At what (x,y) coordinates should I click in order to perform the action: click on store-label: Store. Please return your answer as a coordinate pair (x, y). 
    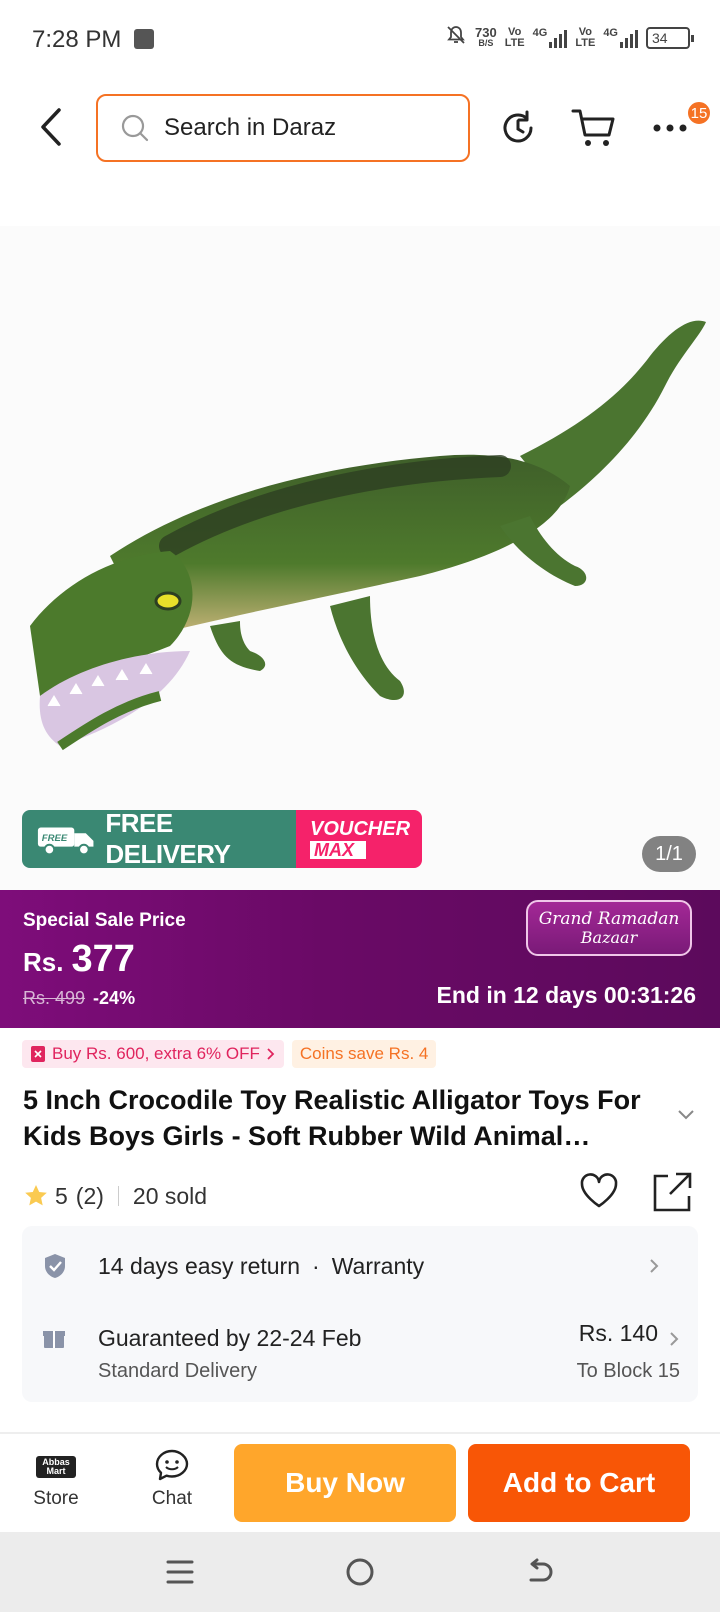
    Looking at the image, I should click on (56, 1498).